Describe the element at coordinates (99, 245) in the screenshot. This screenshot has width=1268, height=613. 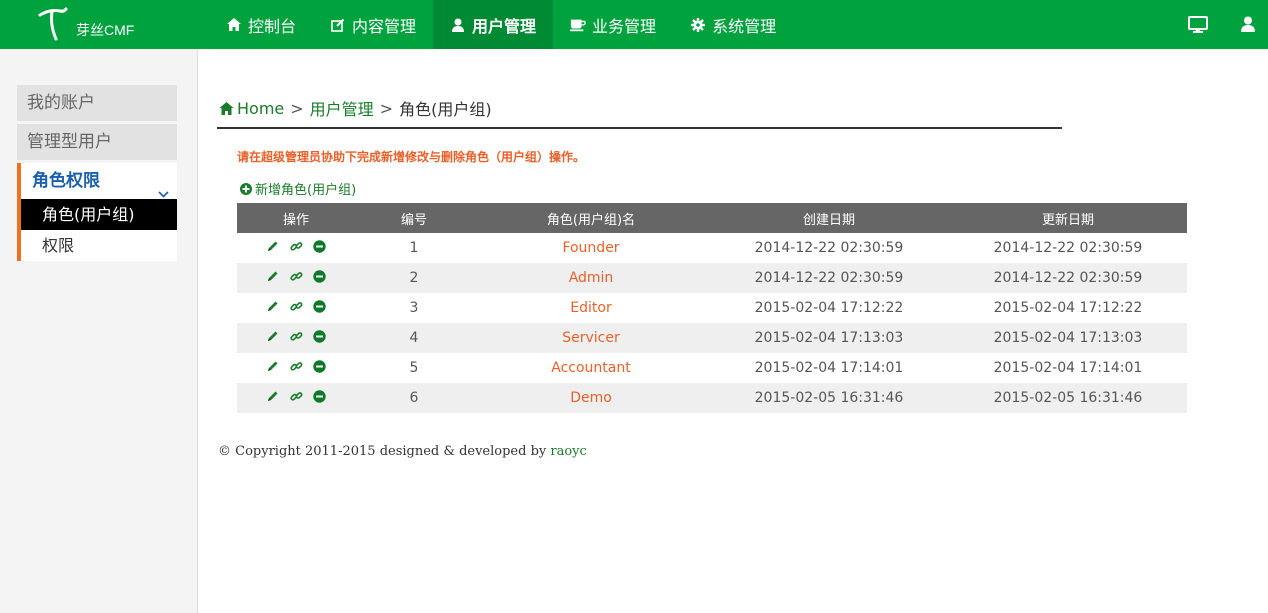
I see `sidebar-item-permissions: 权限` at that location.